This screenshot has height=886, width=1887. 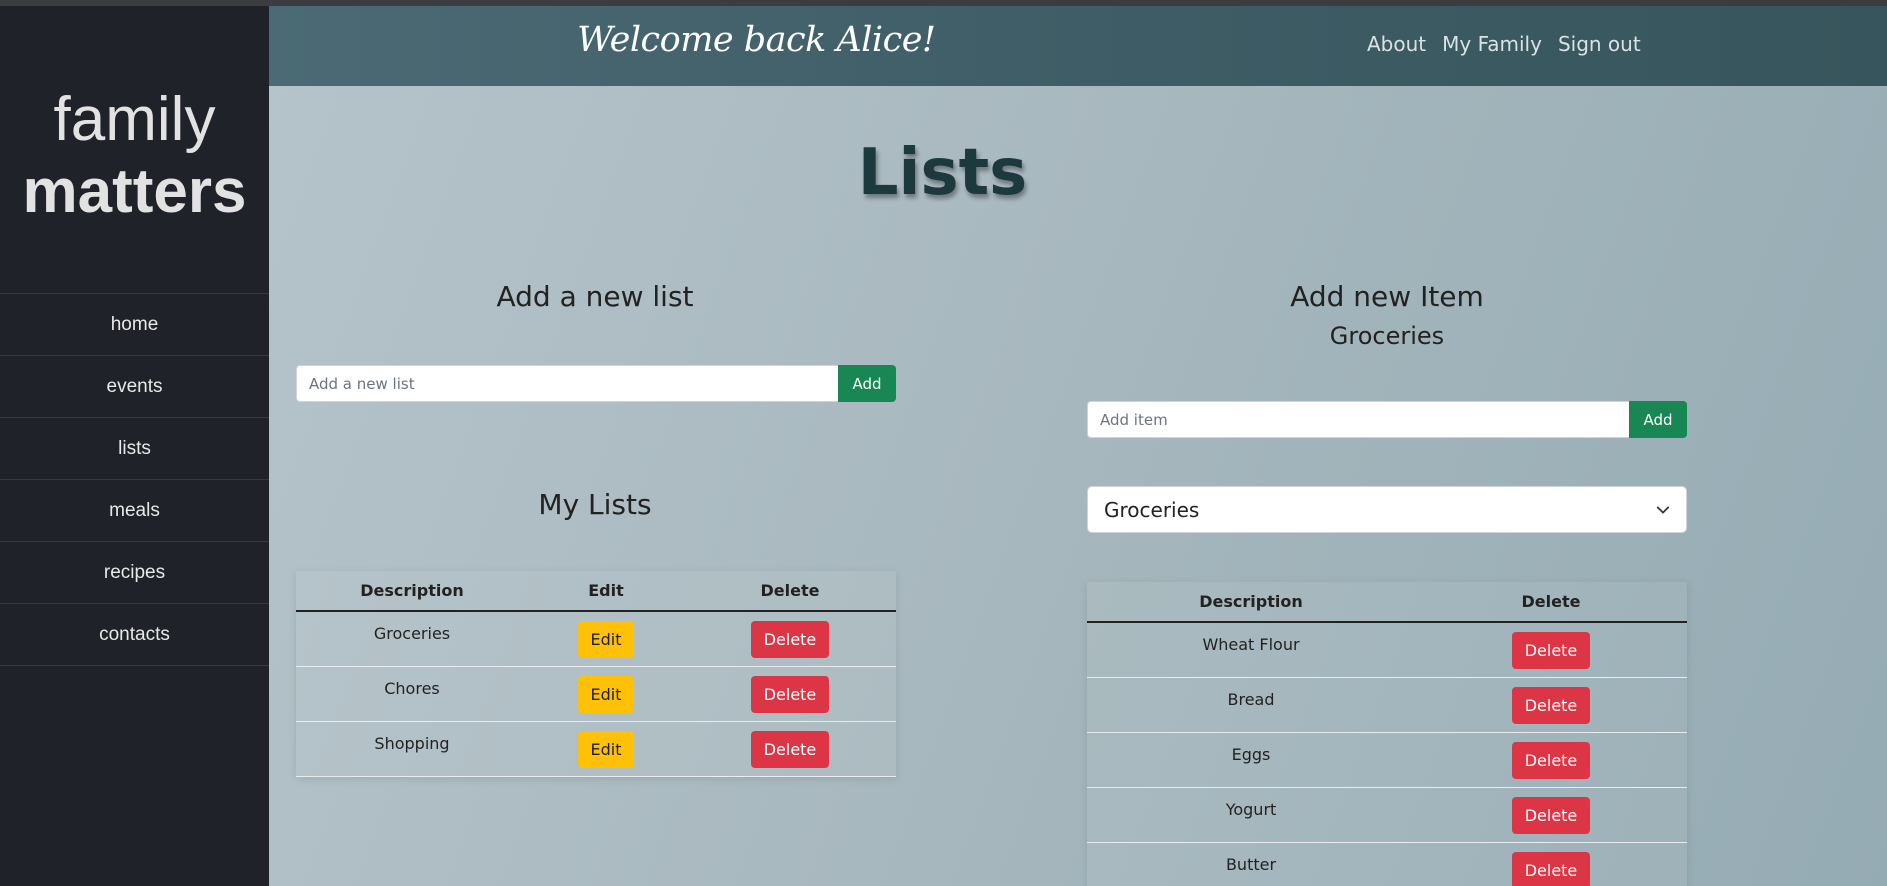 I want to click on sidebar-item-meals: meals, so click(x=134, y=511).